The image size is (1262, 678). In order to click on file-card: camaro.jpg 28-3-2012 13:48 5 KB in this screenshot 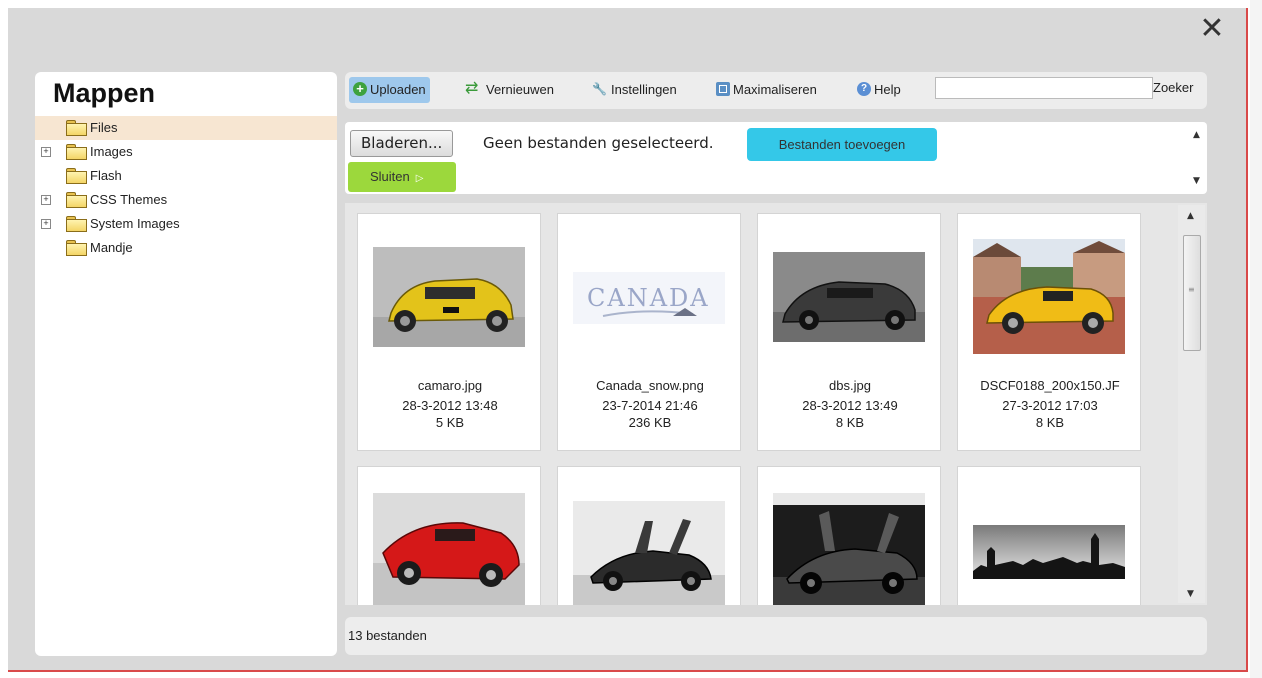, I will do `click(449, 332)`.